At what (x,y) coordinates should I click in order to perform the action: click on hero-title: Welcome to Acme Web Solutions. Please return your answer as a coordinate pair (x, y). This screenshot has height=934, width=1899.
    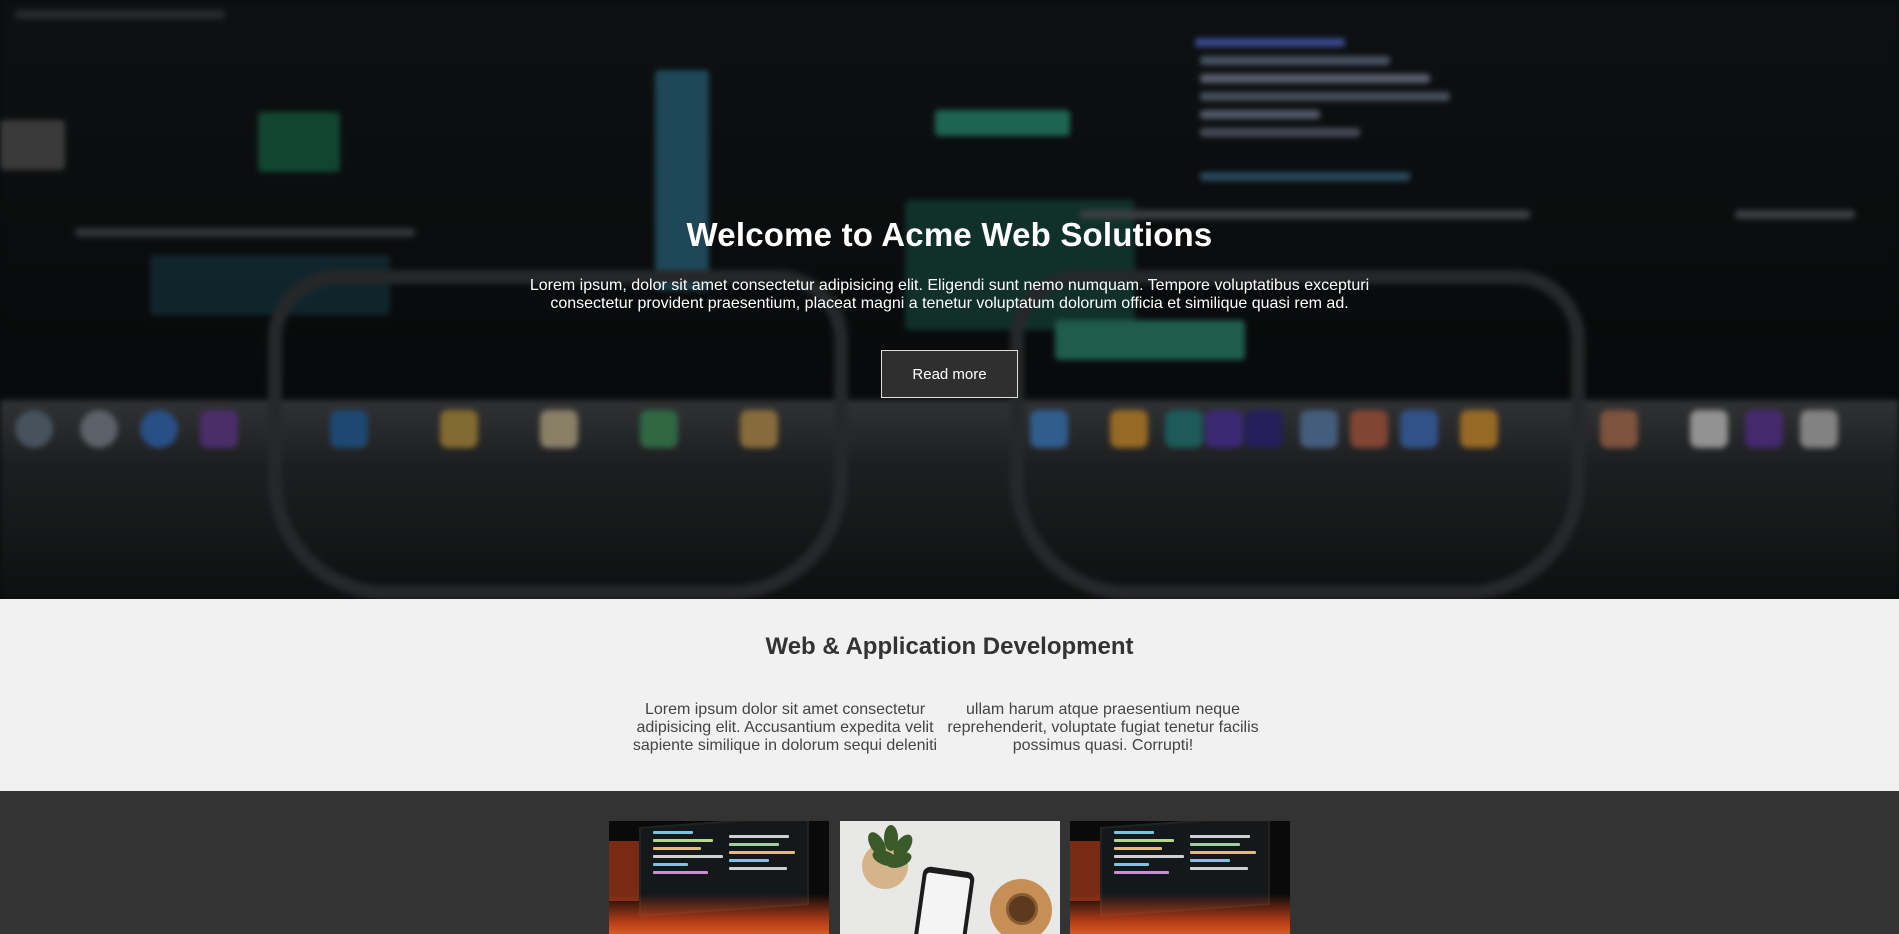
    Looking at the image, I should click on (949, 234).